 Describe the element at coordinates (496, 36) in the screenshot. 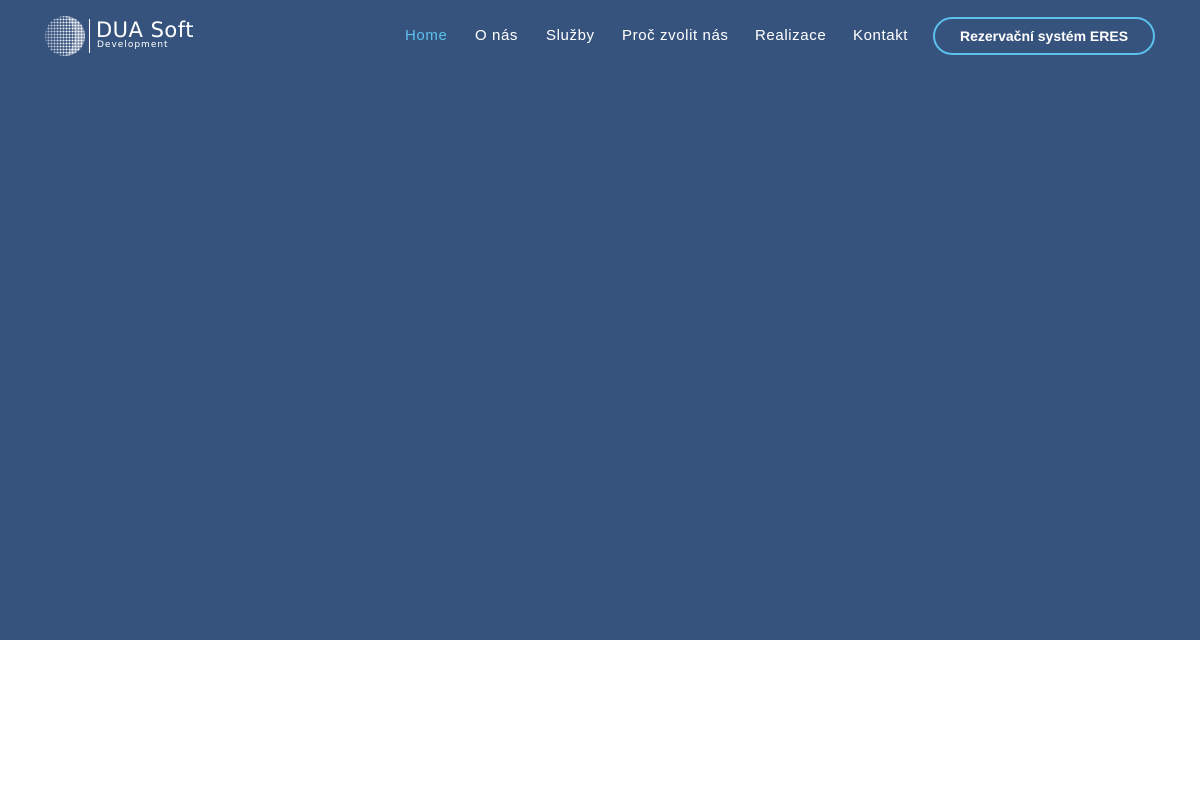

I see `nav-item-o-nas: O nás` at that location.